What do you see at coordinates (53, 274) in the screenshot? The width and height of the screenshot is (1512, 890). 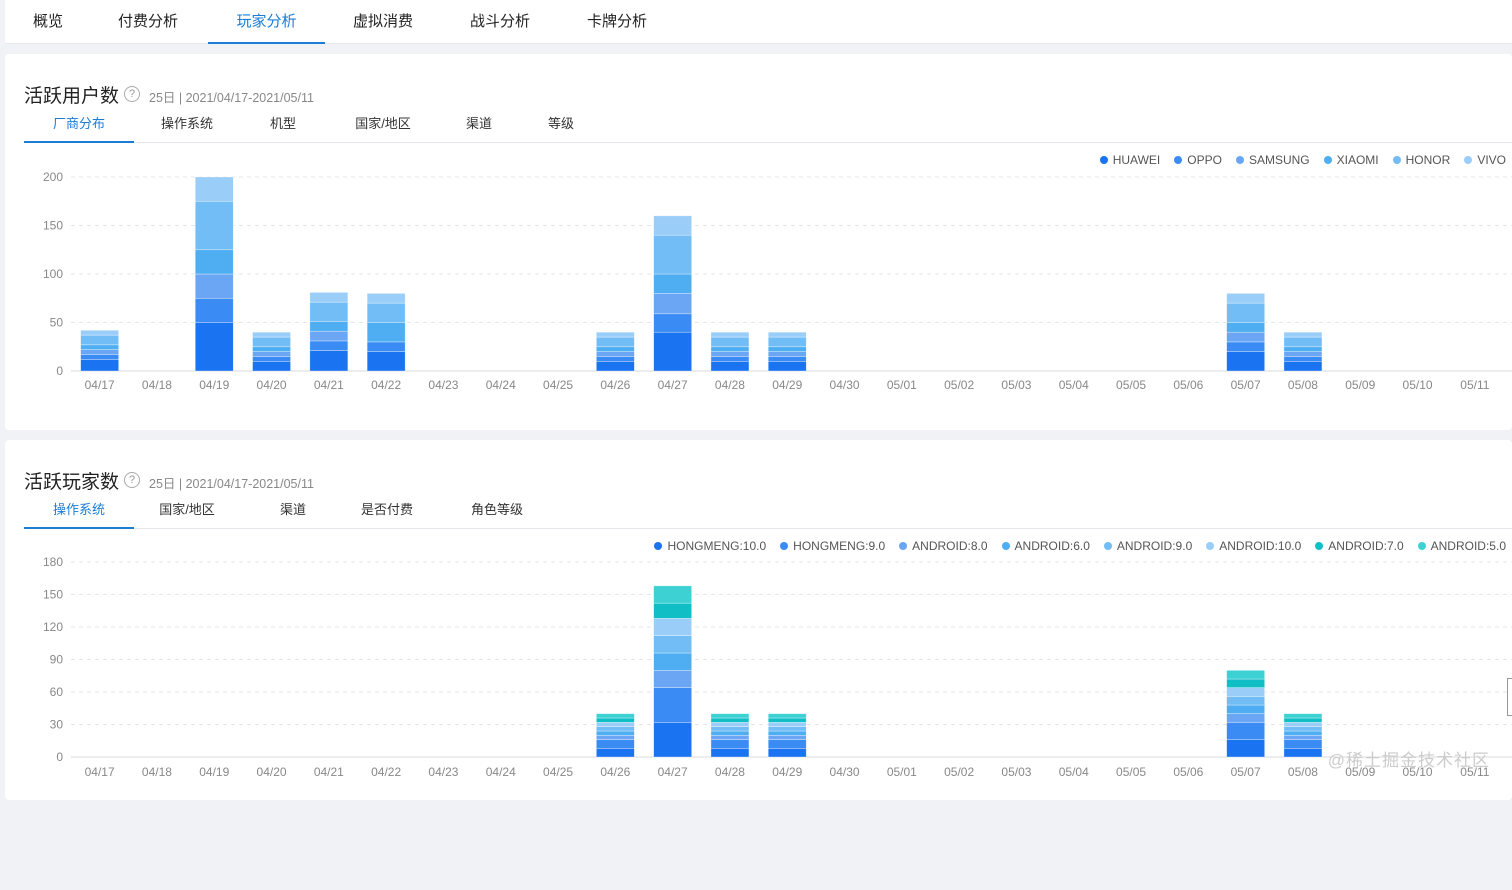 I see `y-tick-label: 100` at bounding box center [53, 274].